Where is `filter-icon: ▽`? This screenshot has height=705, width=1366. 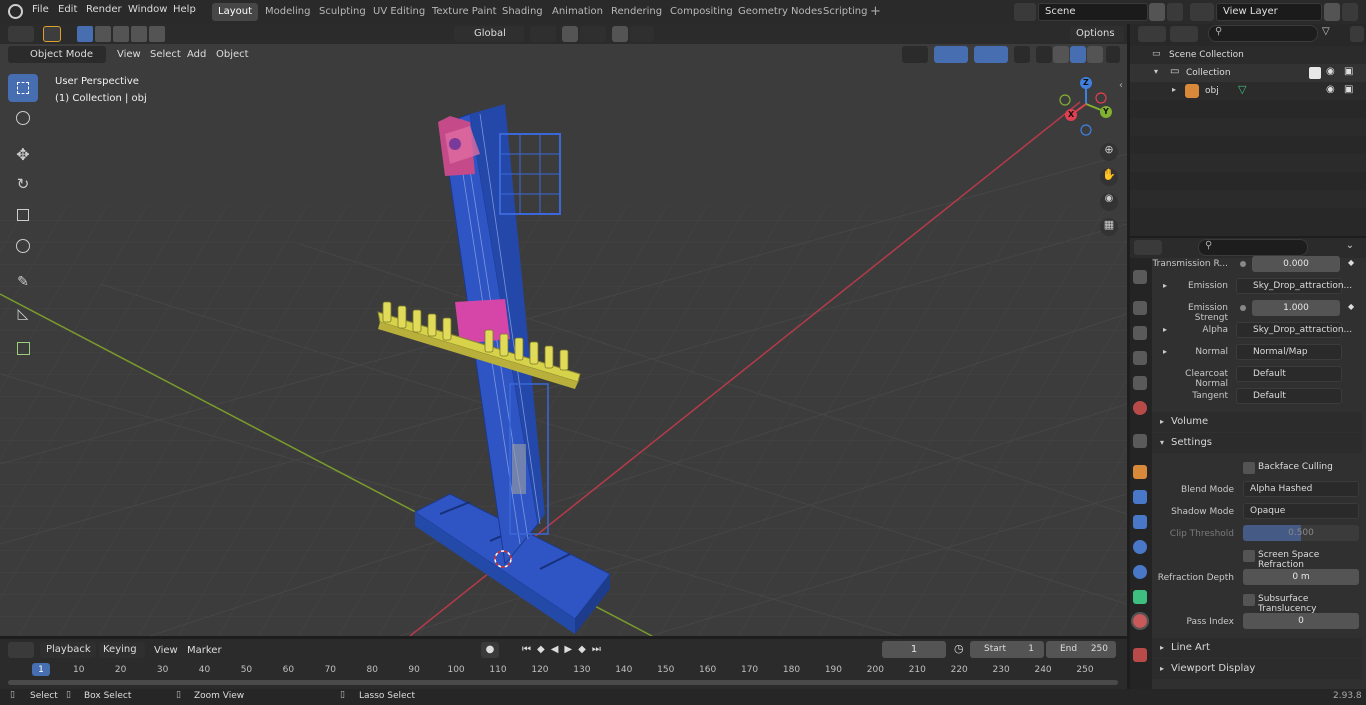 filter-icon: ▽ is located at coordinates (1335, 34).